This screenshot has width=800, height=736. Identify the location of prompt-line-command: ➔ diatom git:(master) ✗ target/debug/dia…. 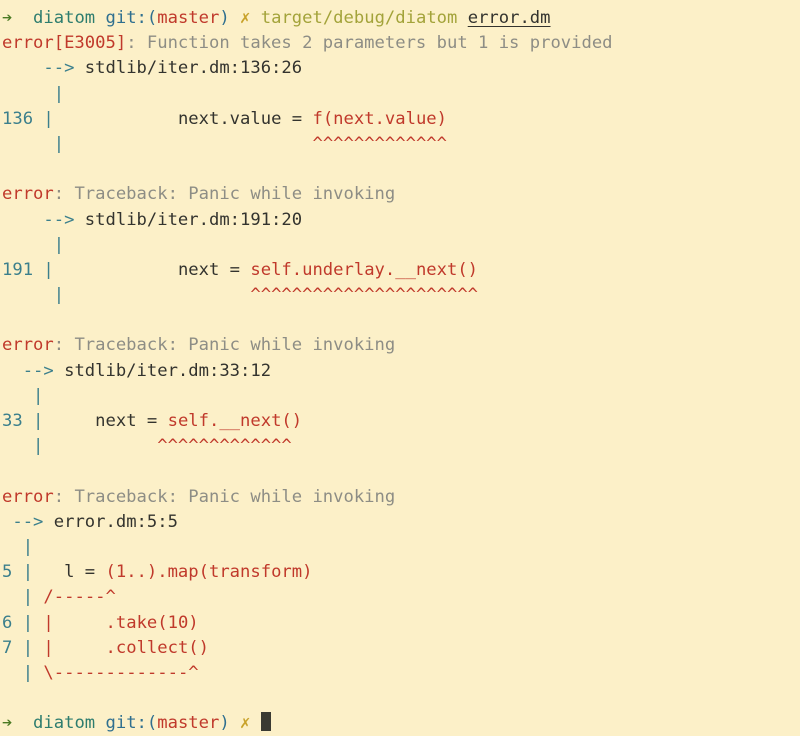
(400, 18).